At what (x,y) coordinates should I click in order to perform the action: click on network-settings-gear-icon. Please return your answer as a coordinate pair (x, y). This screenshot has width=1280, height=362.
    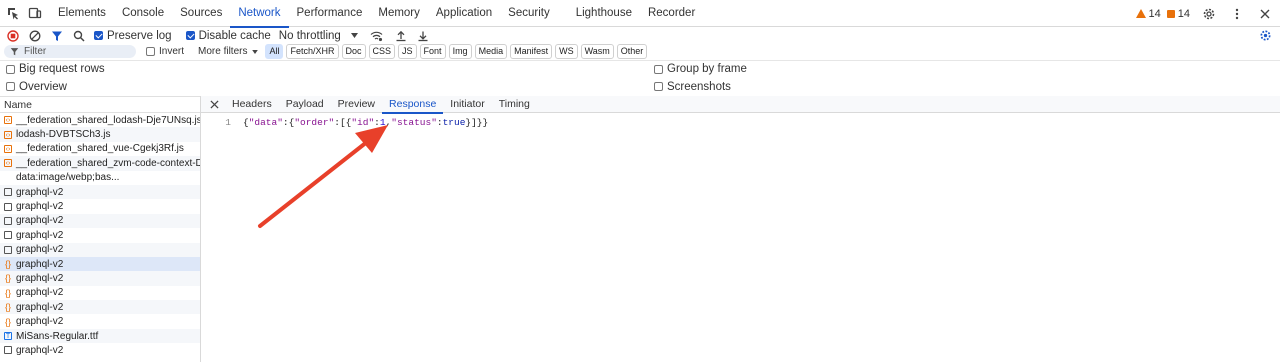
    Looking at the image, I should click on (1265, 36).